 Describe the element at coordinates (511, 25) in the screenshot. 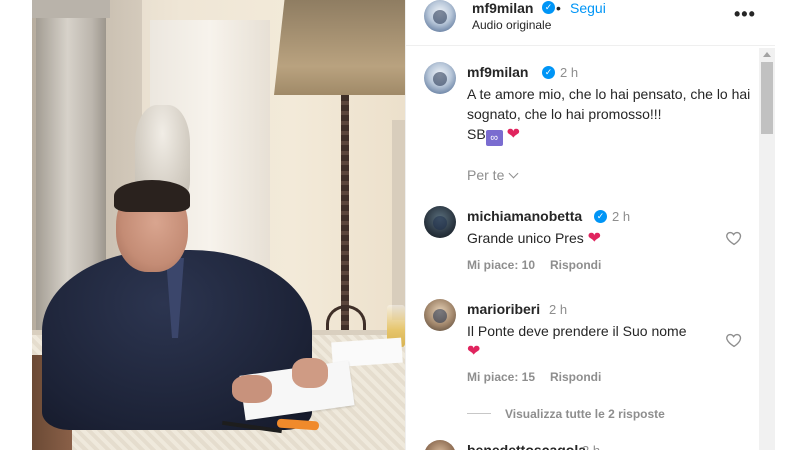

I see `audio-link: Audio originale` at that location.